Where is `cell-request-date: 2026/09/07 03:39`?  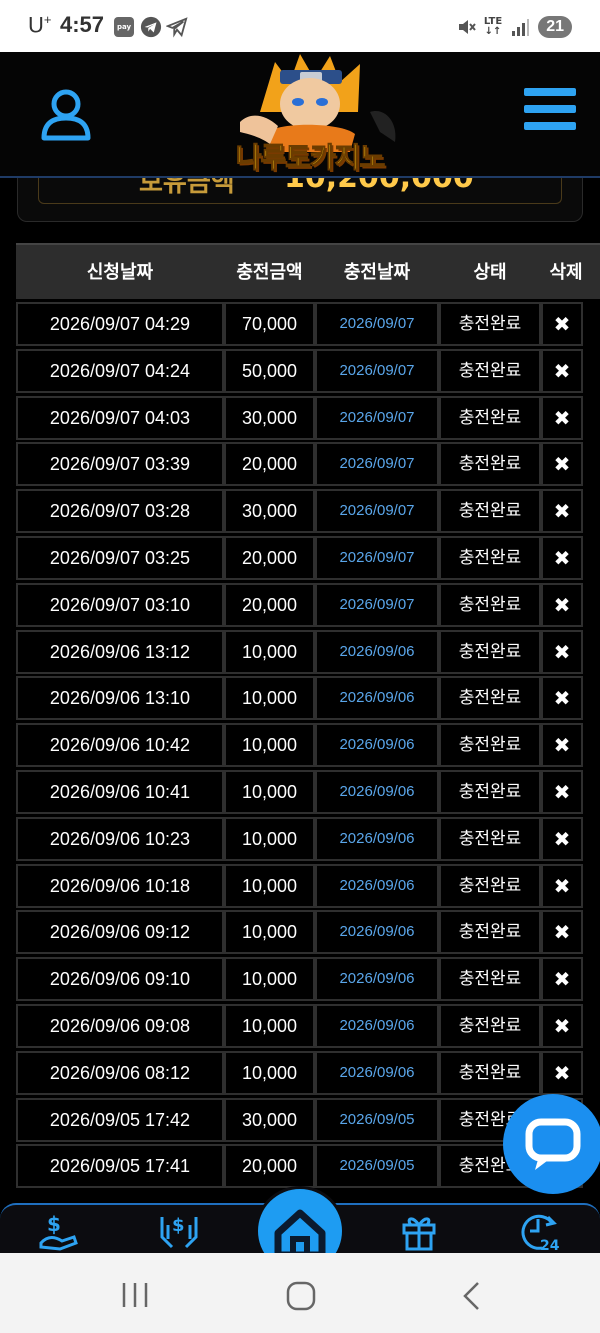
cell-request-date: 2026/09/07 03:39 is located at coordinates (120, 464).